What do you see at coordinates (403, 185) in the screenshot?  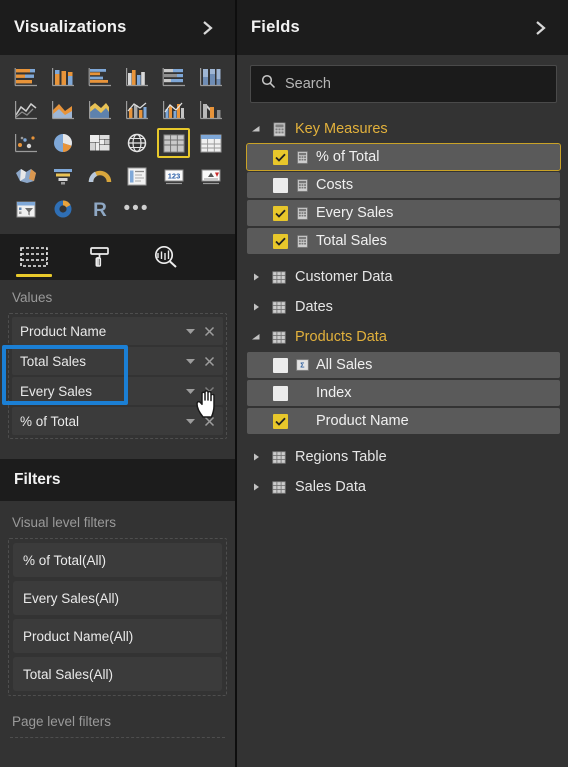 I see `field-item-costs: Costs` at bounding box center [403, 185].